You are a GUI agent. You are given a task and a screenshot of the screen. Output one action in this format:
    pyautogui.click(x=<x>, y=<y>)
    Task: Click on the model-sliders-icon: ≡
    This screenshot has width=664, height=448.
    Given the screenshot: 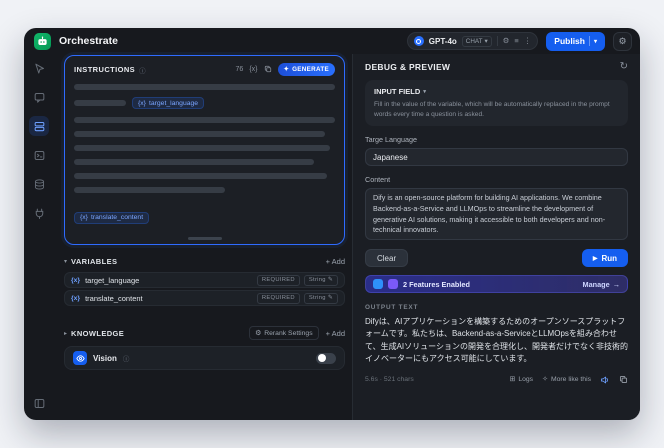 What is the action you would take?
    pyautogui.click(x=516, y=41)
    